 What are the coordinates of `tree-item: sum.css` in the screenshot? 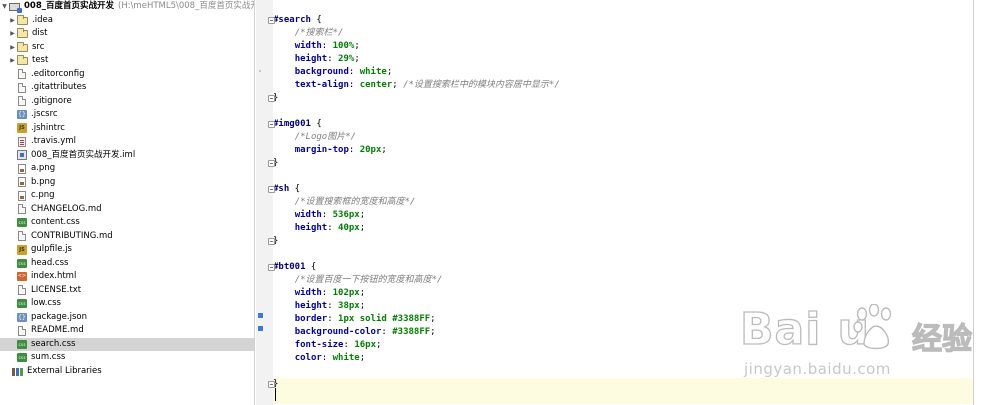 It's located at (127, 358).